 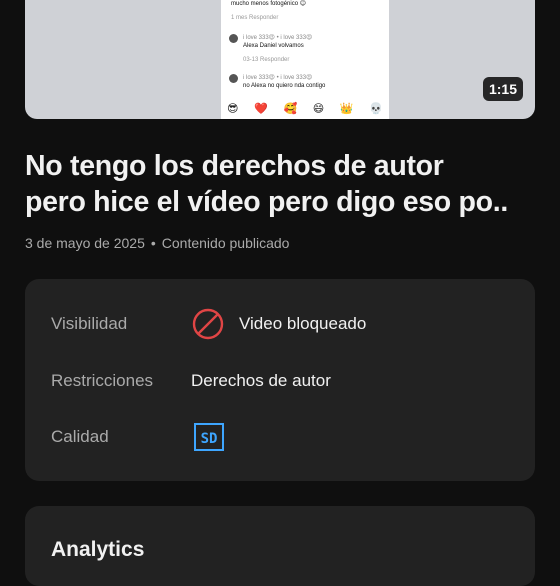 I want to click on preview-comment-text: Alexa Daniel volvamos, so click(x=273, y=46).